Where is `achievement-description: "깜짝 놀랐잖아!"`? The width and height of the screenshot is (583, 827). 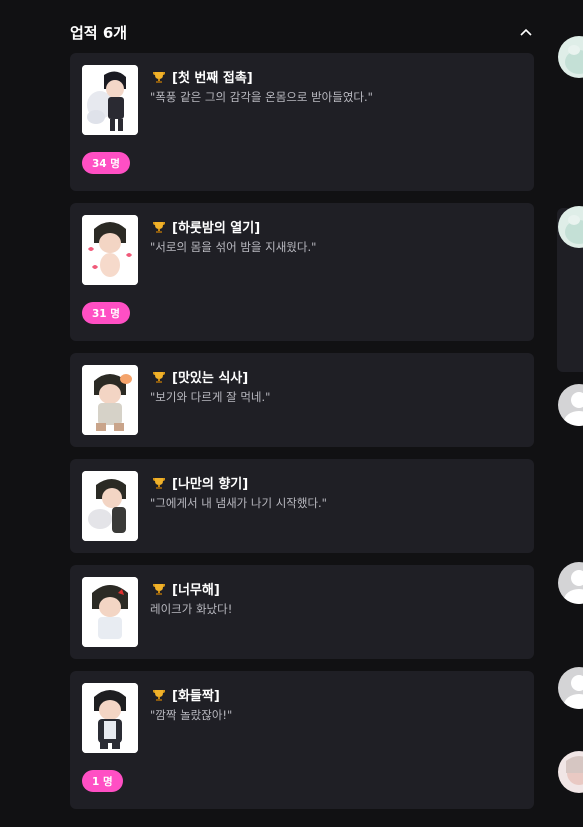
achievement-description: "깜짝 놀랐잖아!" is located at coordinates (191, 715).